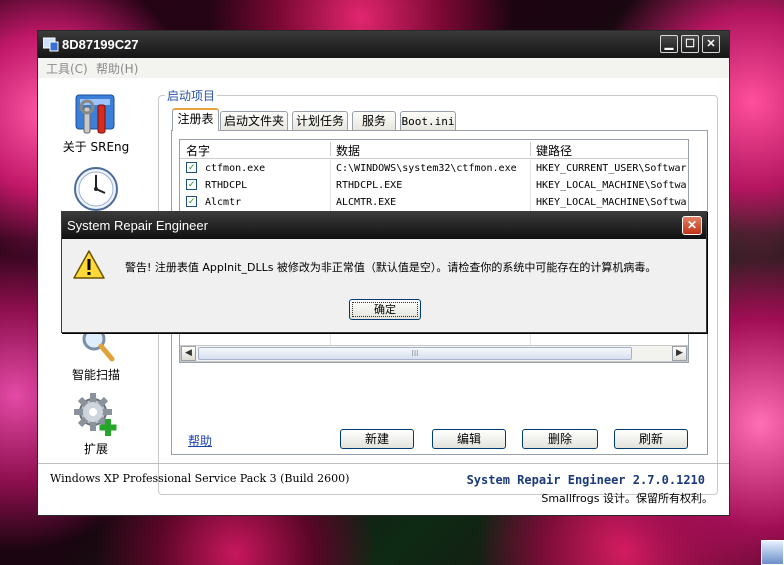  What do you see at coordinates (384, 225) in the screenshot?
I see `dialog-title-bar: System Repair Engineer ✕` at bounding box center [384, 225].